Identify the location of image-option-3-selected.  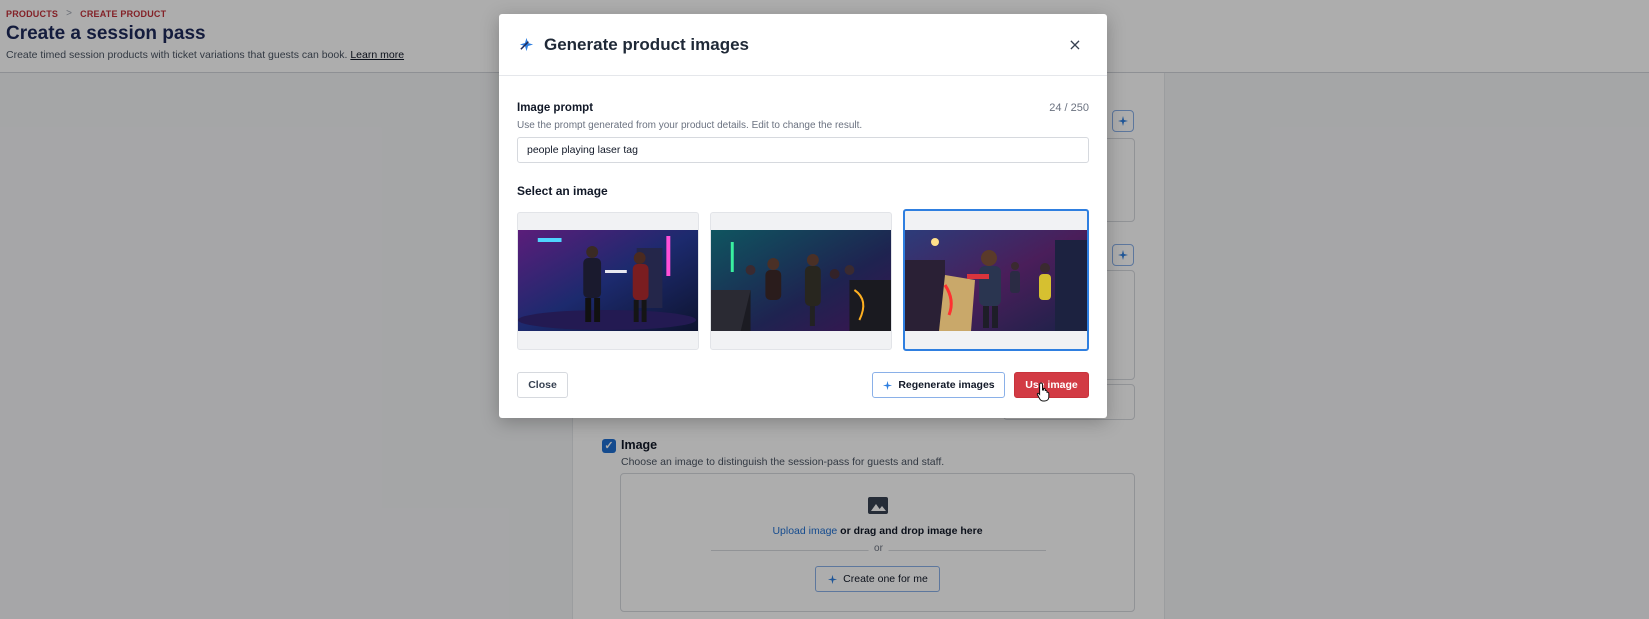
(996, 280).